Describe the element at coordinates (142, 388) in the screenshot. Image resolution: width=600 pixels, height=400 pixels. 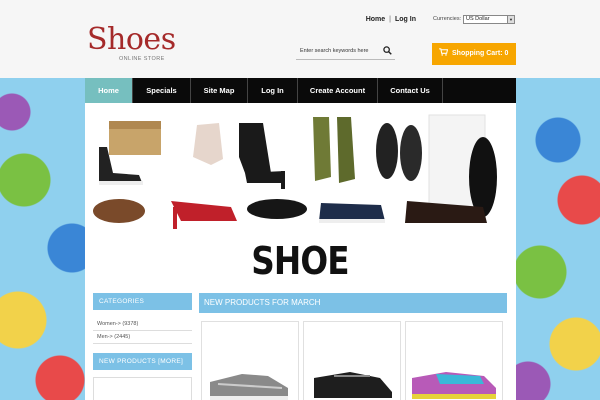
I see `new-products-box` at that location.